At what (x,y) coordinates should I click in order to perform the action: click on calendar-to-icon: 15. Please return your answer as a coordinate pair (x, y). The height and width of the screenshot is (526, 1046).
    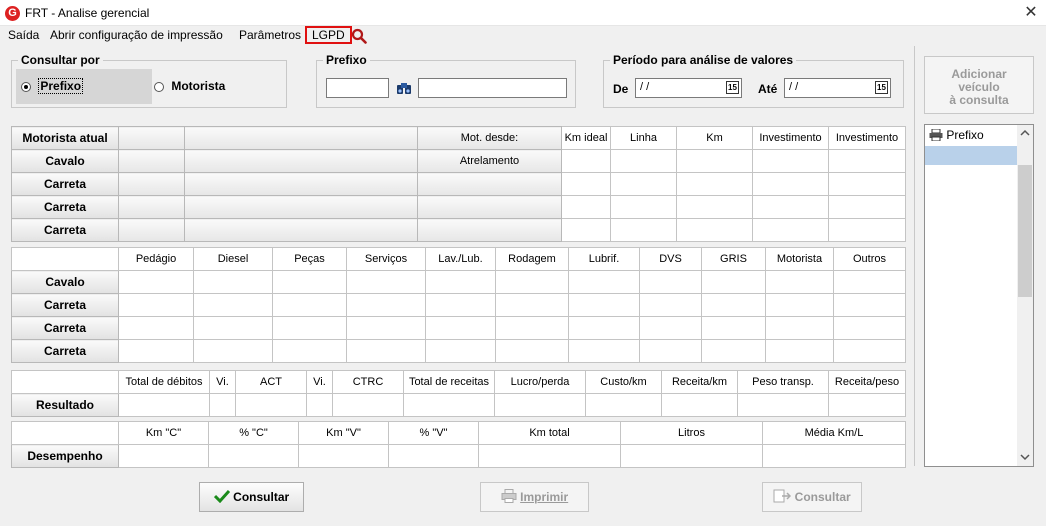
    Looking at the image, I should click on (881, 87).